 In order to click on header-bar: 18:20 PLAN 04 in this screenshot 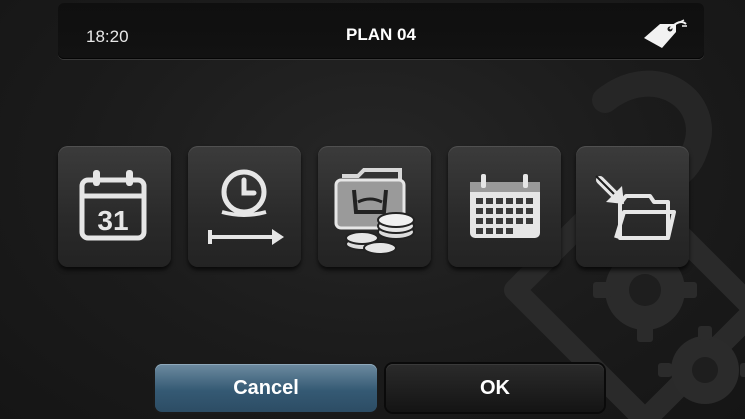, I will do `click(381, 31)`.